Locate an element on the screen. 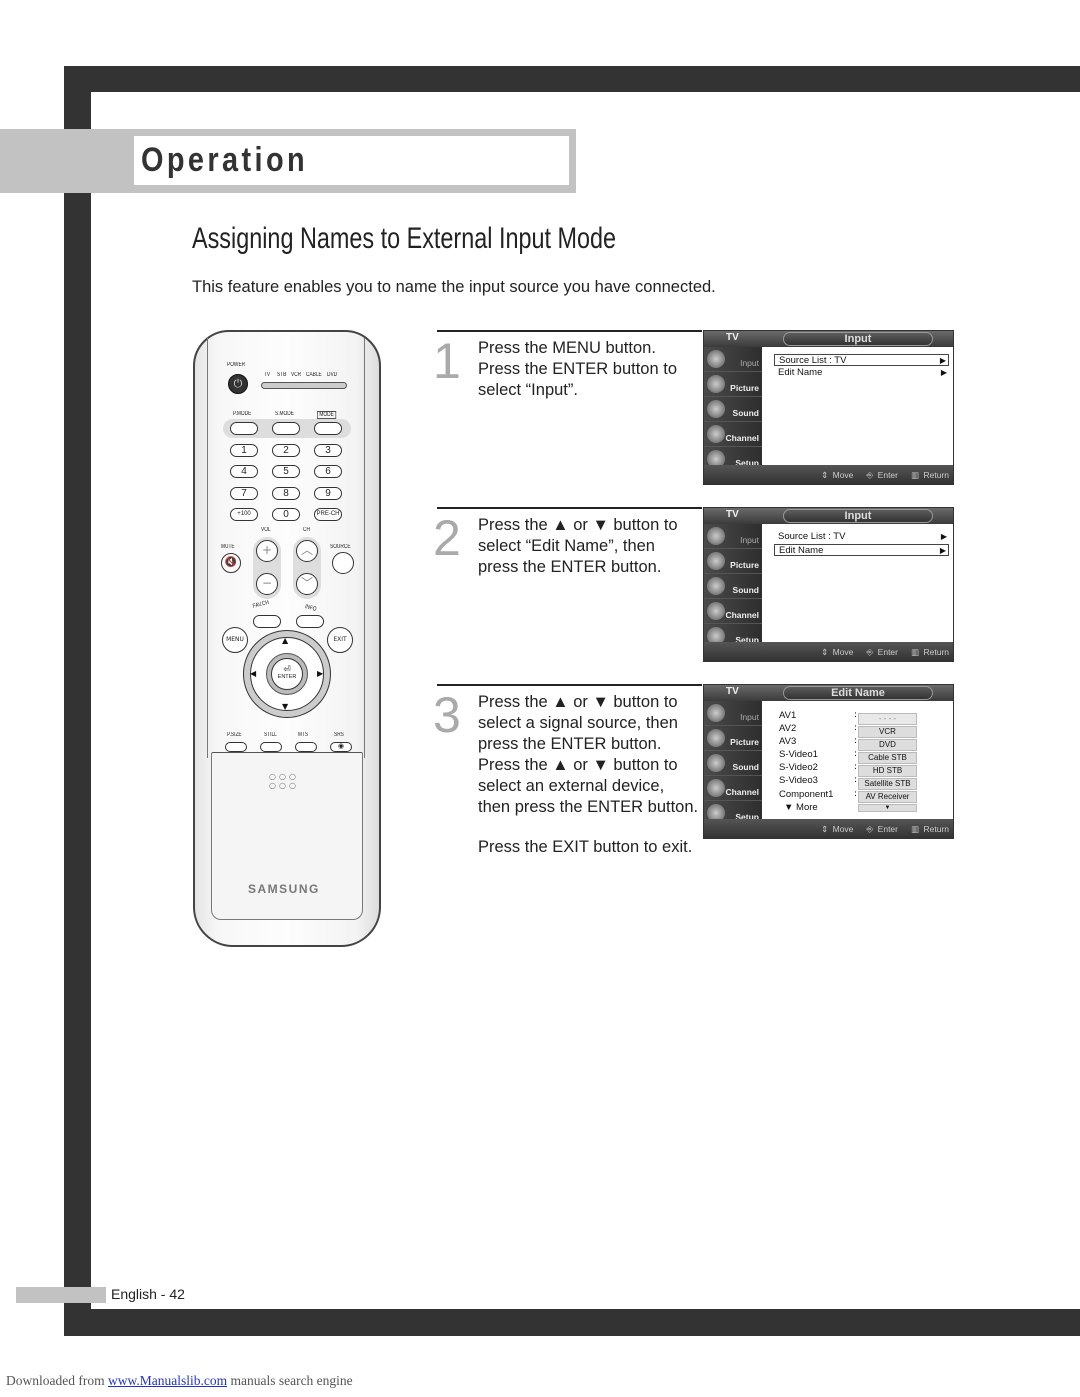 This screenshot has height=1397, width=1080. number-button: 5 is located at coordinates (286, 471).